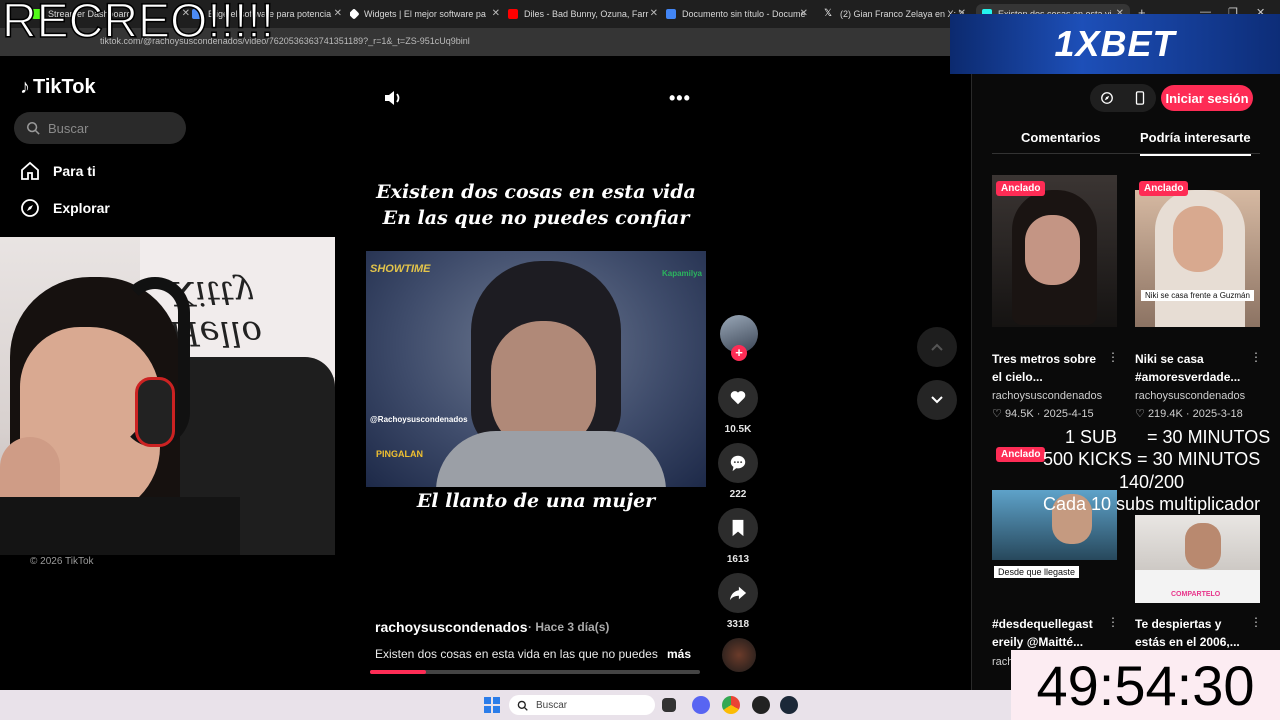 This screenshot has height=720, width=1280. I want to click on share-icon, so click(738, 593).